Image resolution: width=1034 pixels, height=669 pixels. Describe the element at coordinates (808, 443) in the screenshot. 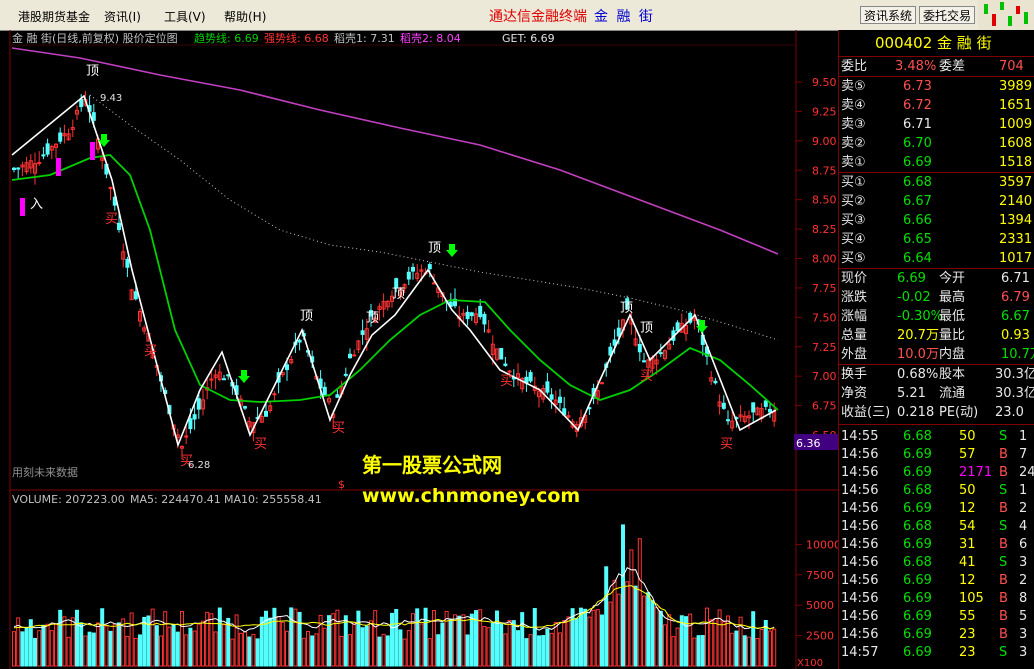

I see `price-tag: 6.36` at that location.